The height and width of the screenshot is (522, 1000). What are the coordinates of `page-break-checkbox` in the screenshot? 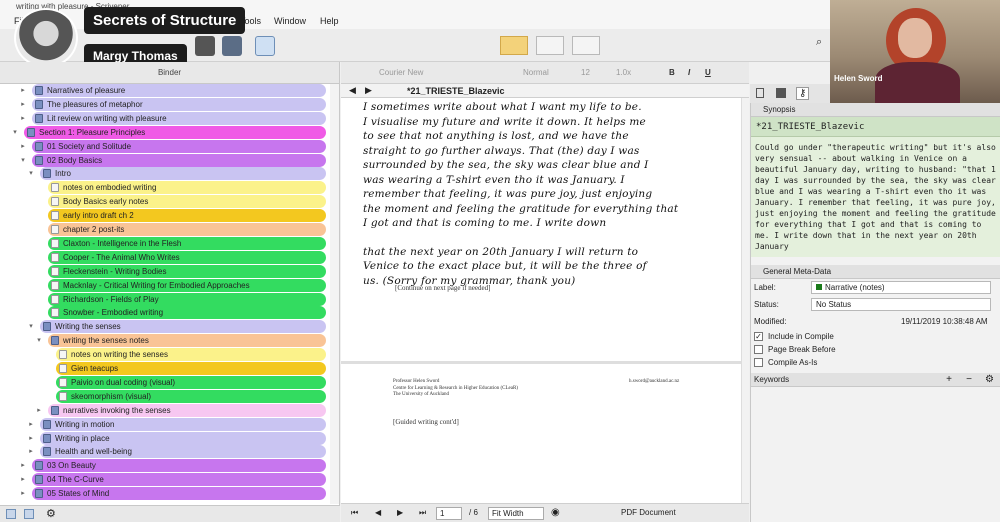 It's located at (758, 349).